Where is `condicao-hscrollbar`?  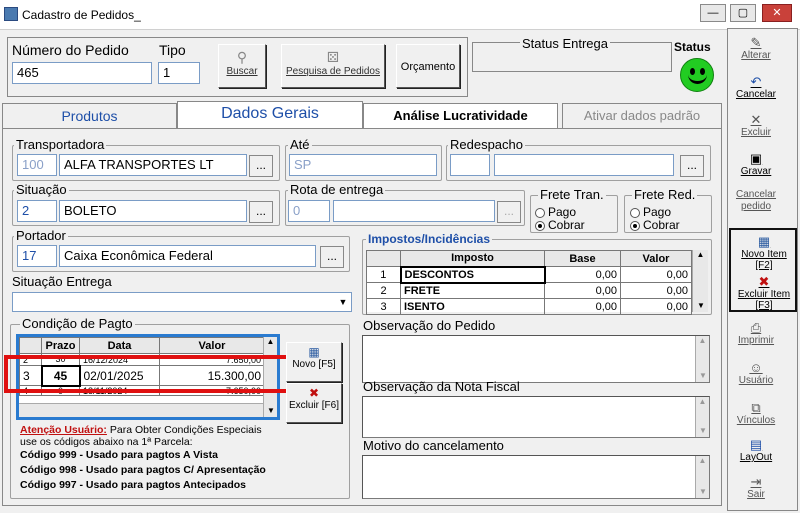 condicao-hscrollbar is located at coordinates (141, 410).